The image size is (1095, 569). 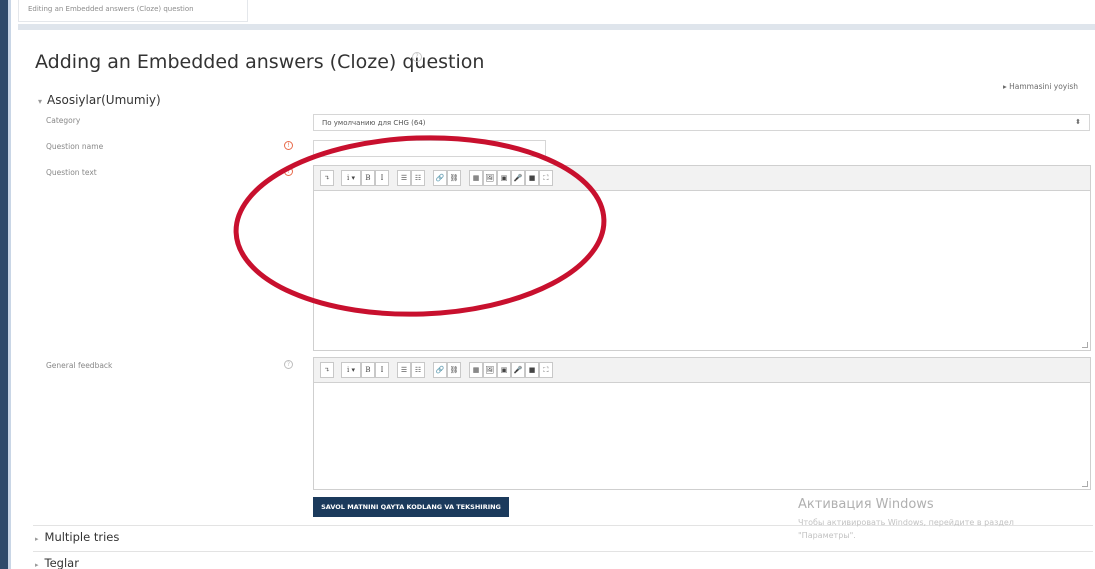 What do you see at coordinates (702, 436) in the screenshot?
I see `general-feedback-content` at bounding box center [702, 436].